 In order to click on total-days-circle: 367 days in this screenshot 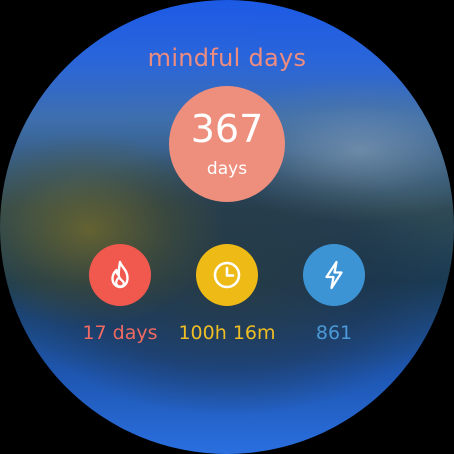, I will do `click(227, 144)`.